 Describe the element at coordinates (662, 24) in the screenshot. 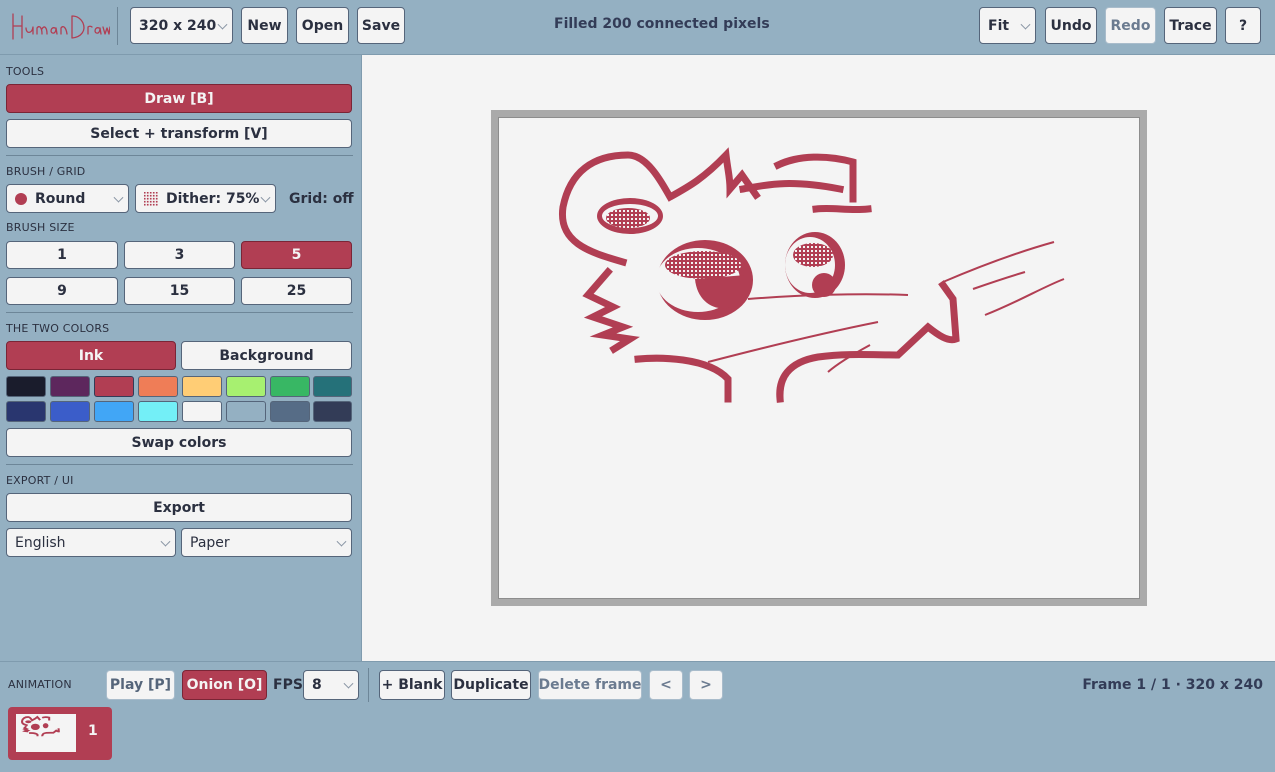

I see `status-message: Filled 200 connected pixels` at that location.